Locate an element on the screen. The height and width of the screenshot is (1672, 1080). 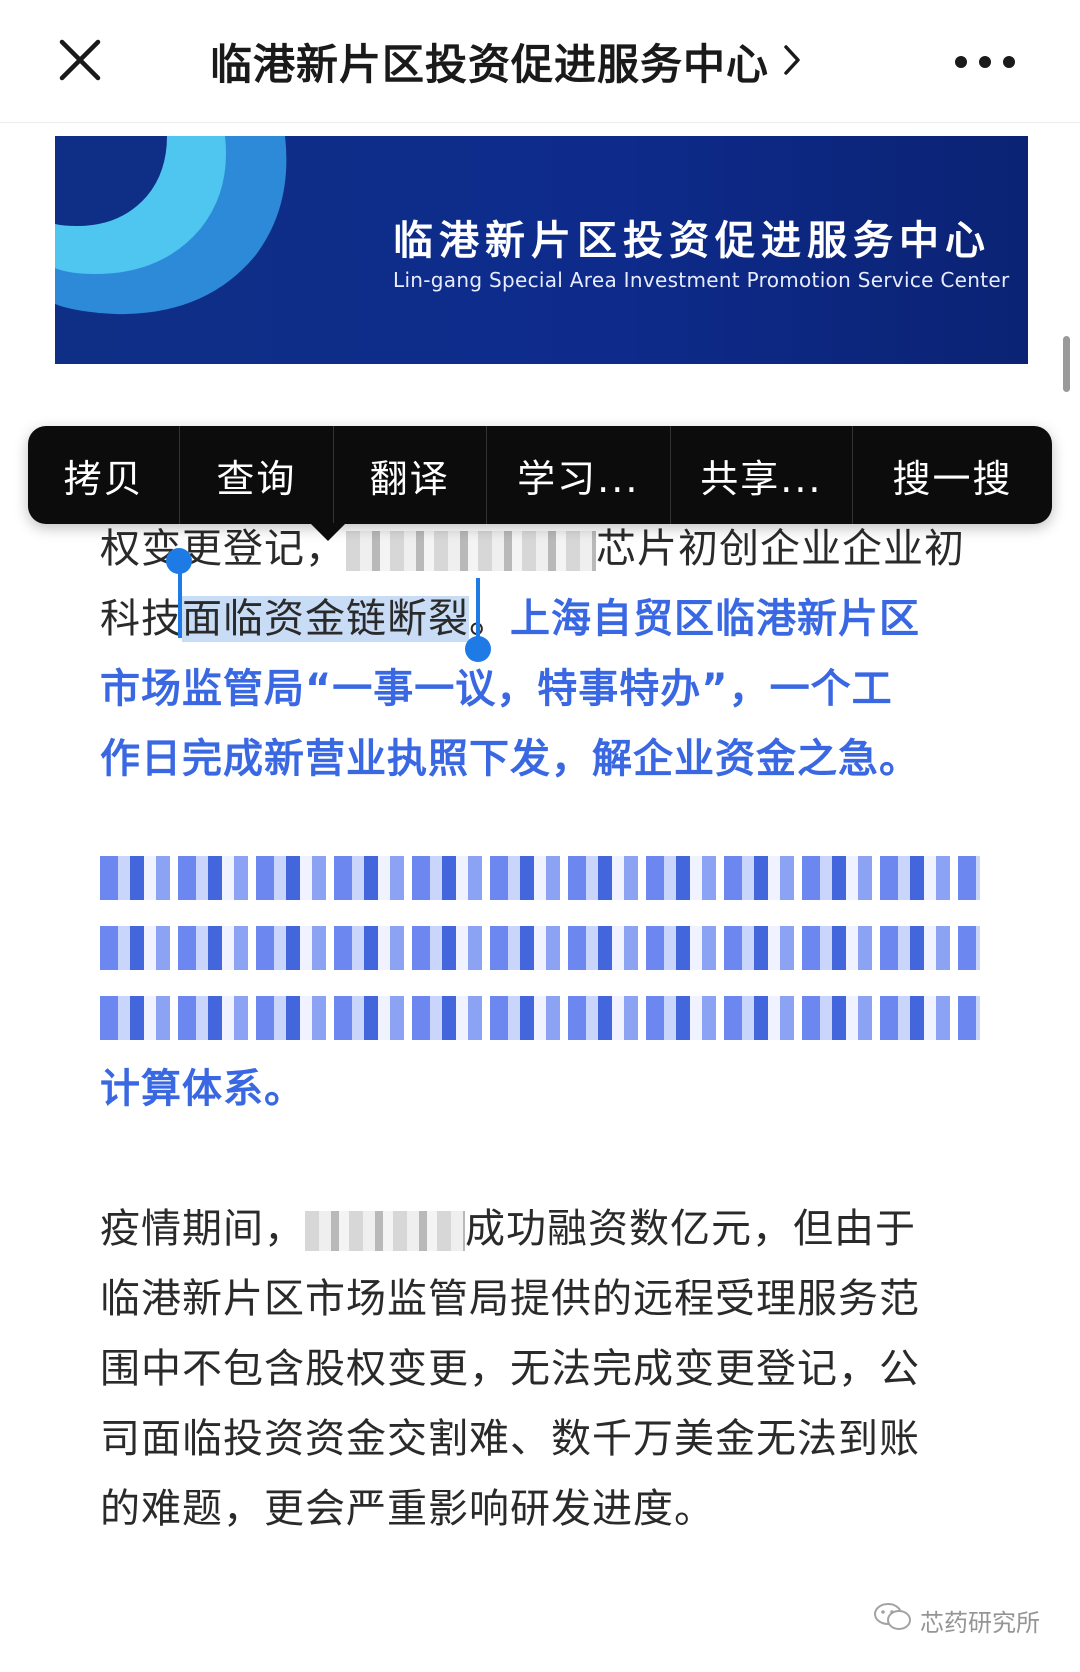
account-title-link: 临港新片区投资促进服务中心 is located at coordinates (550, 61).